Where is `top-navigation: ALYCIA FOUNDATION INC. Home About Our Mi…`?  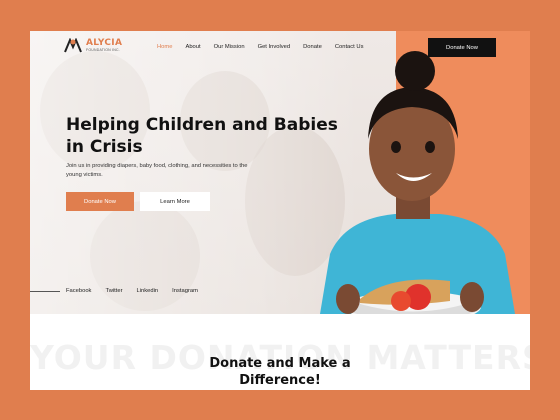
top-navigation: ALYCIA FOUNDATION INC. Home About Our Mi… is located at coordinates (280, 47).